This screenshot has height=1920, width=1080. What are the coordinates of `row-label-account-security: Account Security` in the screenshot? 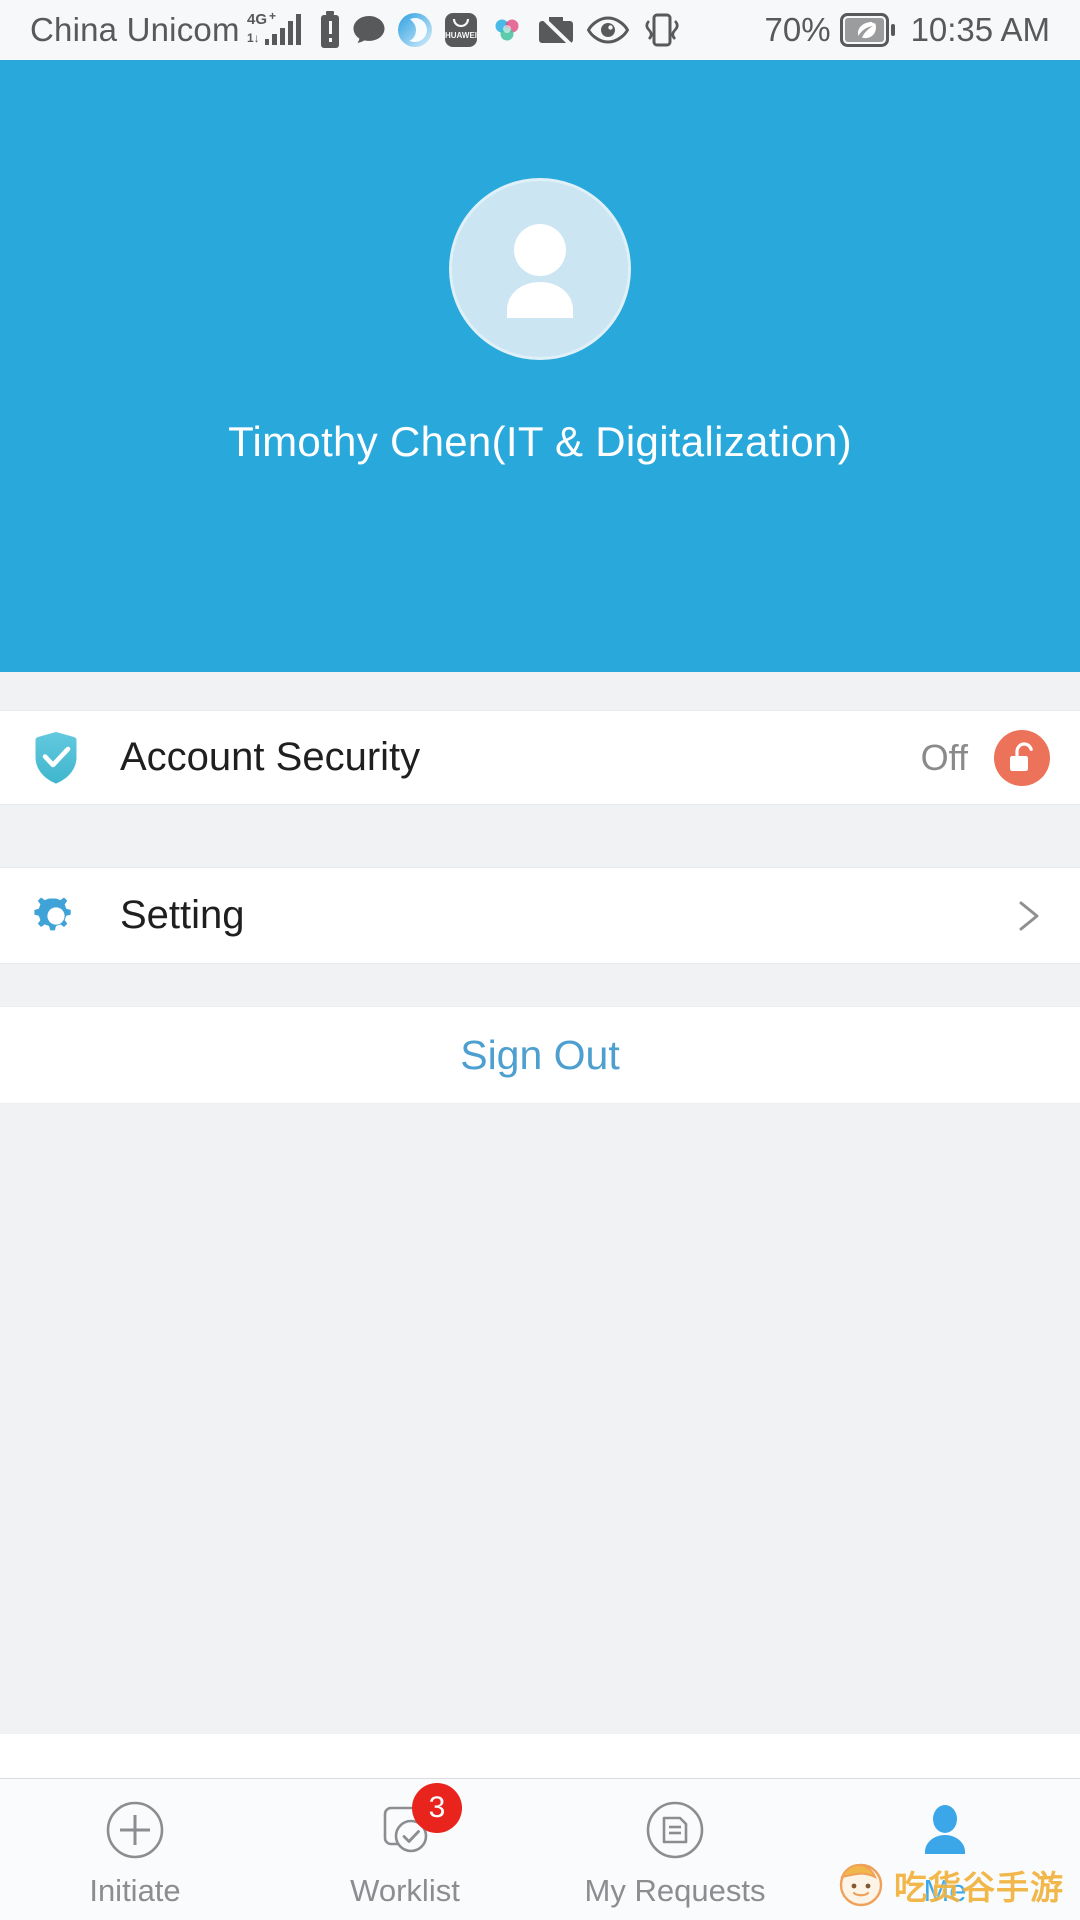 It's located at (270, 757).